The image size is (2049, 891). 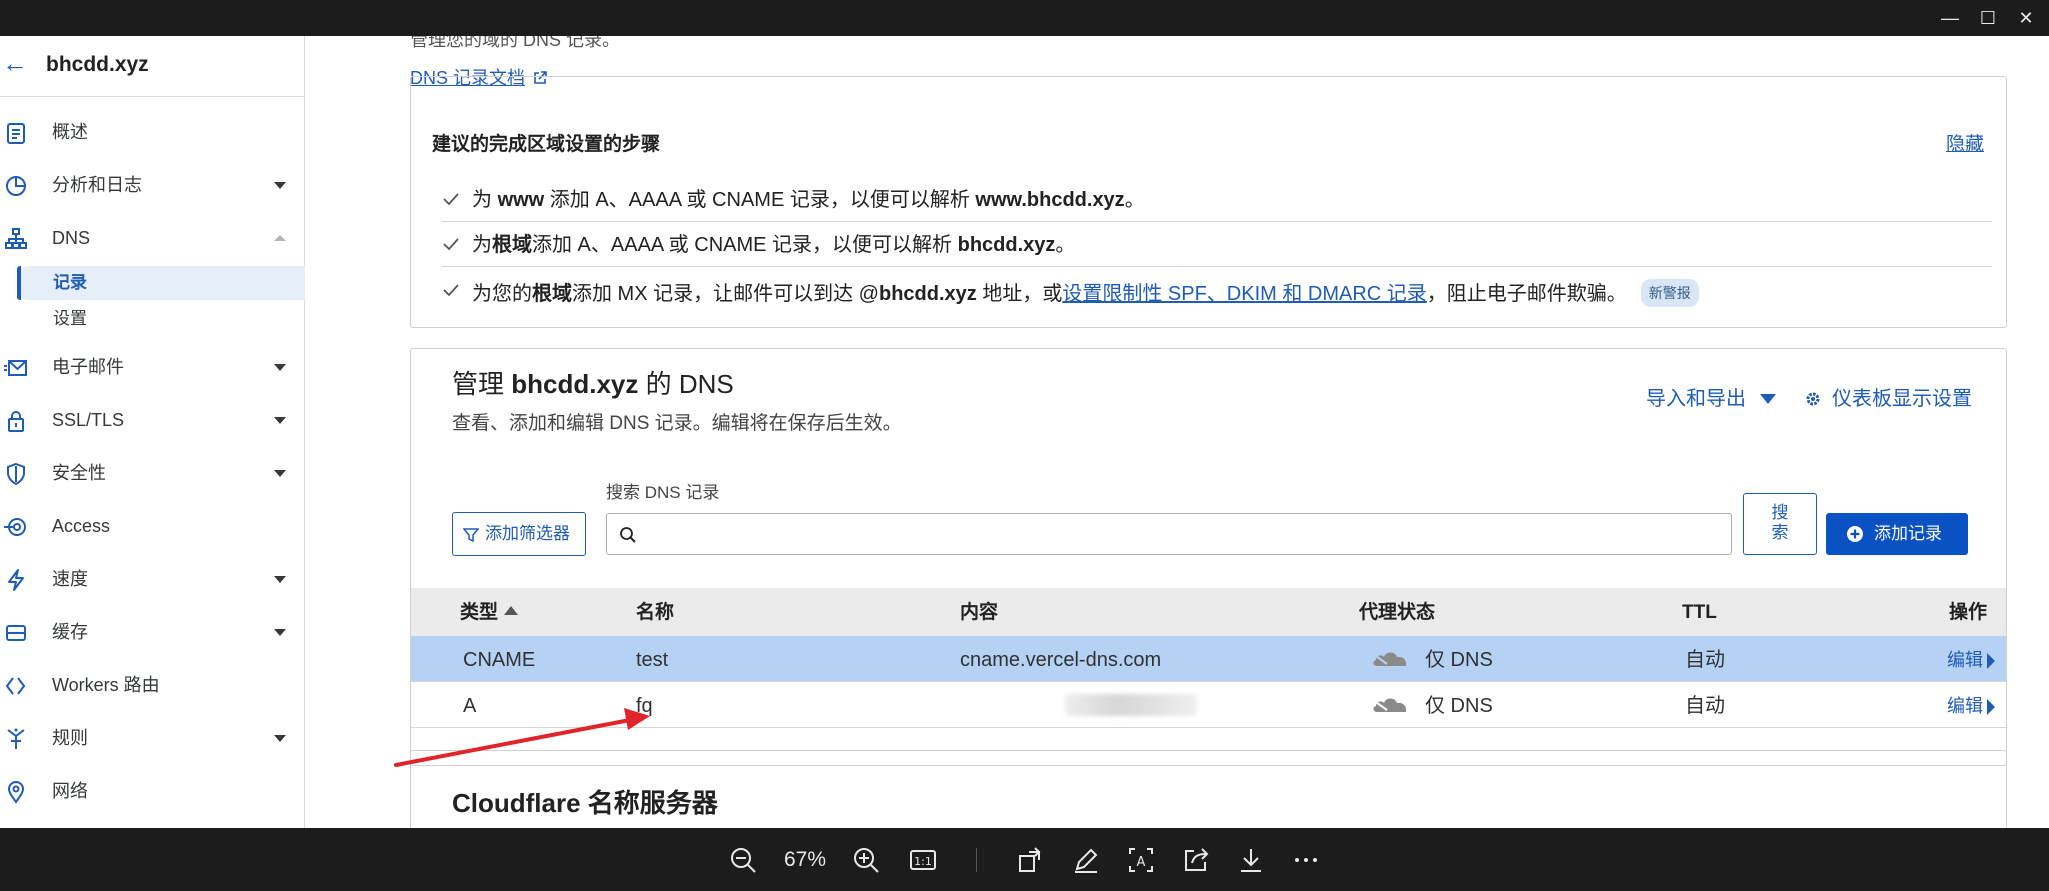 I want to click on pen-icon, so click(x=1086, y=860).